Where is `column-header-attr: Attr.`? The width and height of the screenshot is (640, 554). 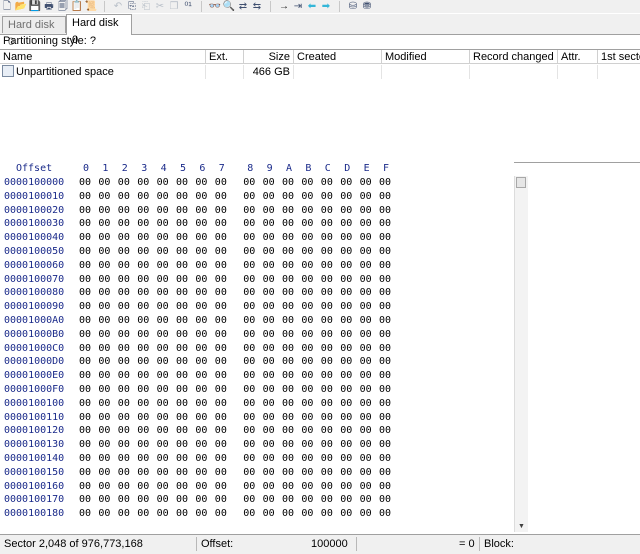
column-header-attr: Attr. is located at coordinates (578, 57).